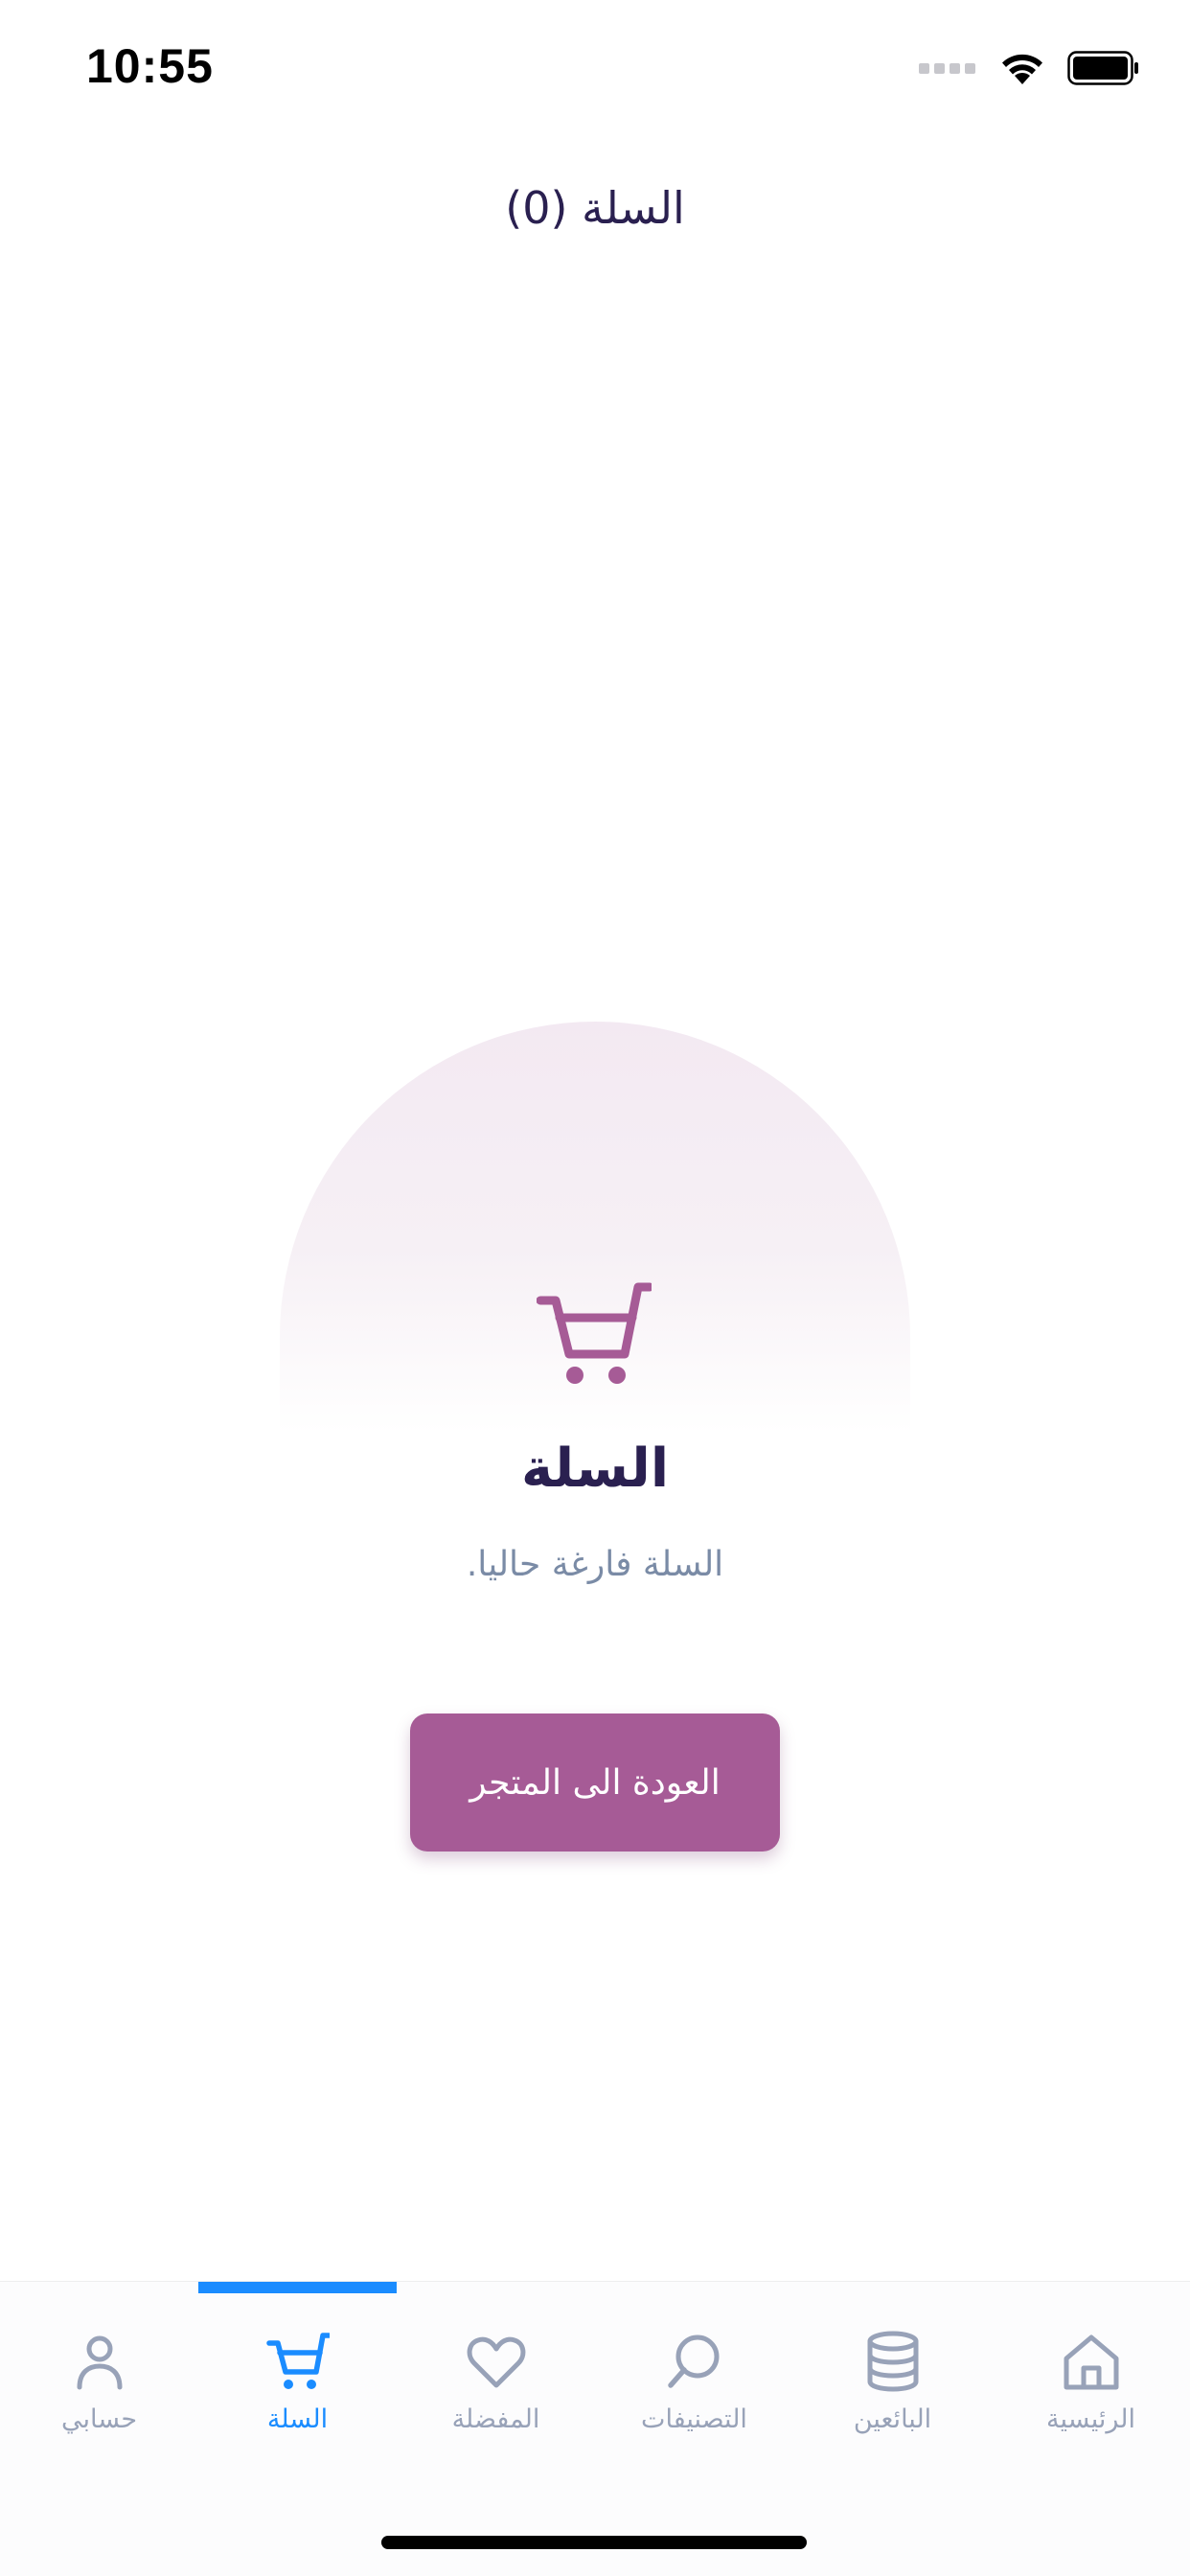 The image size is (1190, 2576). What do you see at coordinates (595, 1564) in the screenshot?
I see `empty-state-subtitle: السلة فارغة حاليا.` at bounding box center [595, 1564].